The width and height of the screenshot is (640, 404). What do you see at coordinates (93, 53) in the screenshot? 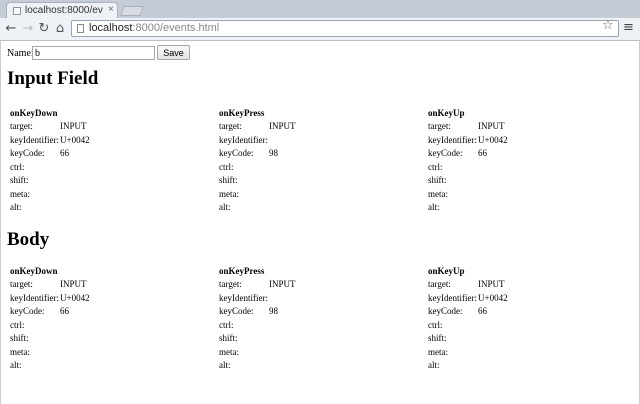
I see `name-input` at bounding box center [93, 53].